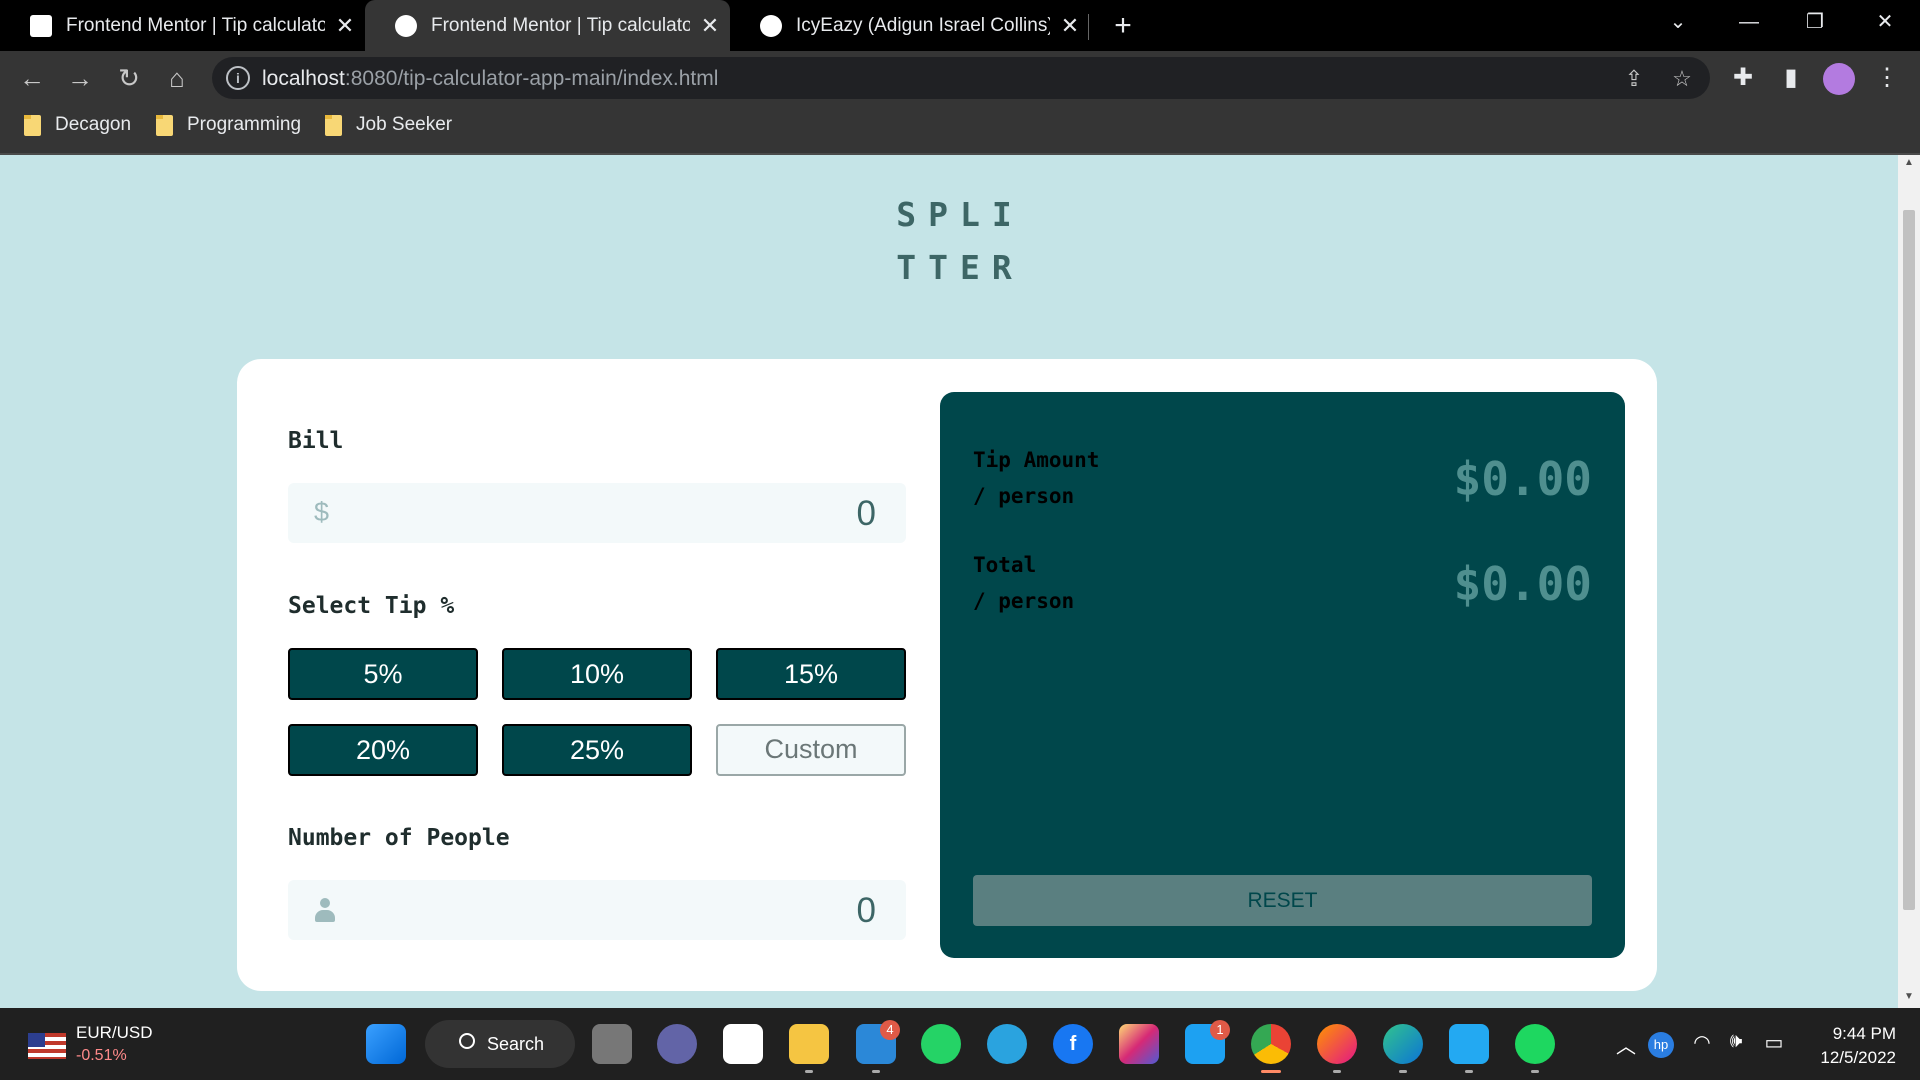 This screenshot has height=1080, width=1920. I want to click on chrome-icon, so click(1271, 1044).